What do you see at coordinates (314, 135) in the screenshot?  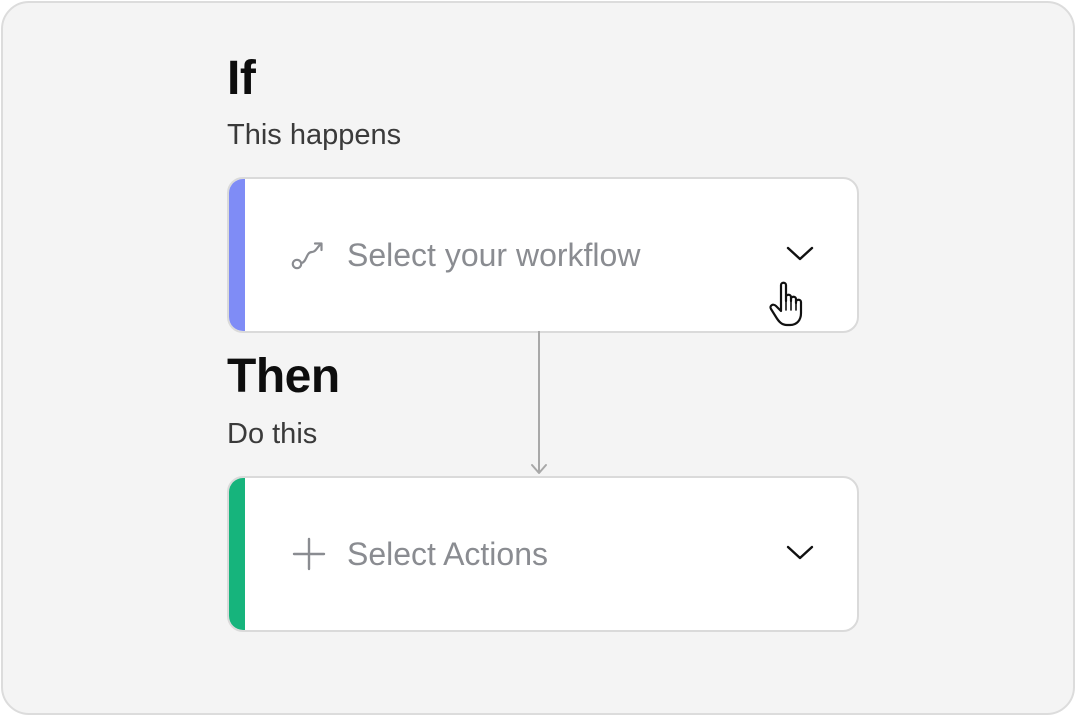 I see `if-subtitle: This happens` at bounding box center [314, 135].